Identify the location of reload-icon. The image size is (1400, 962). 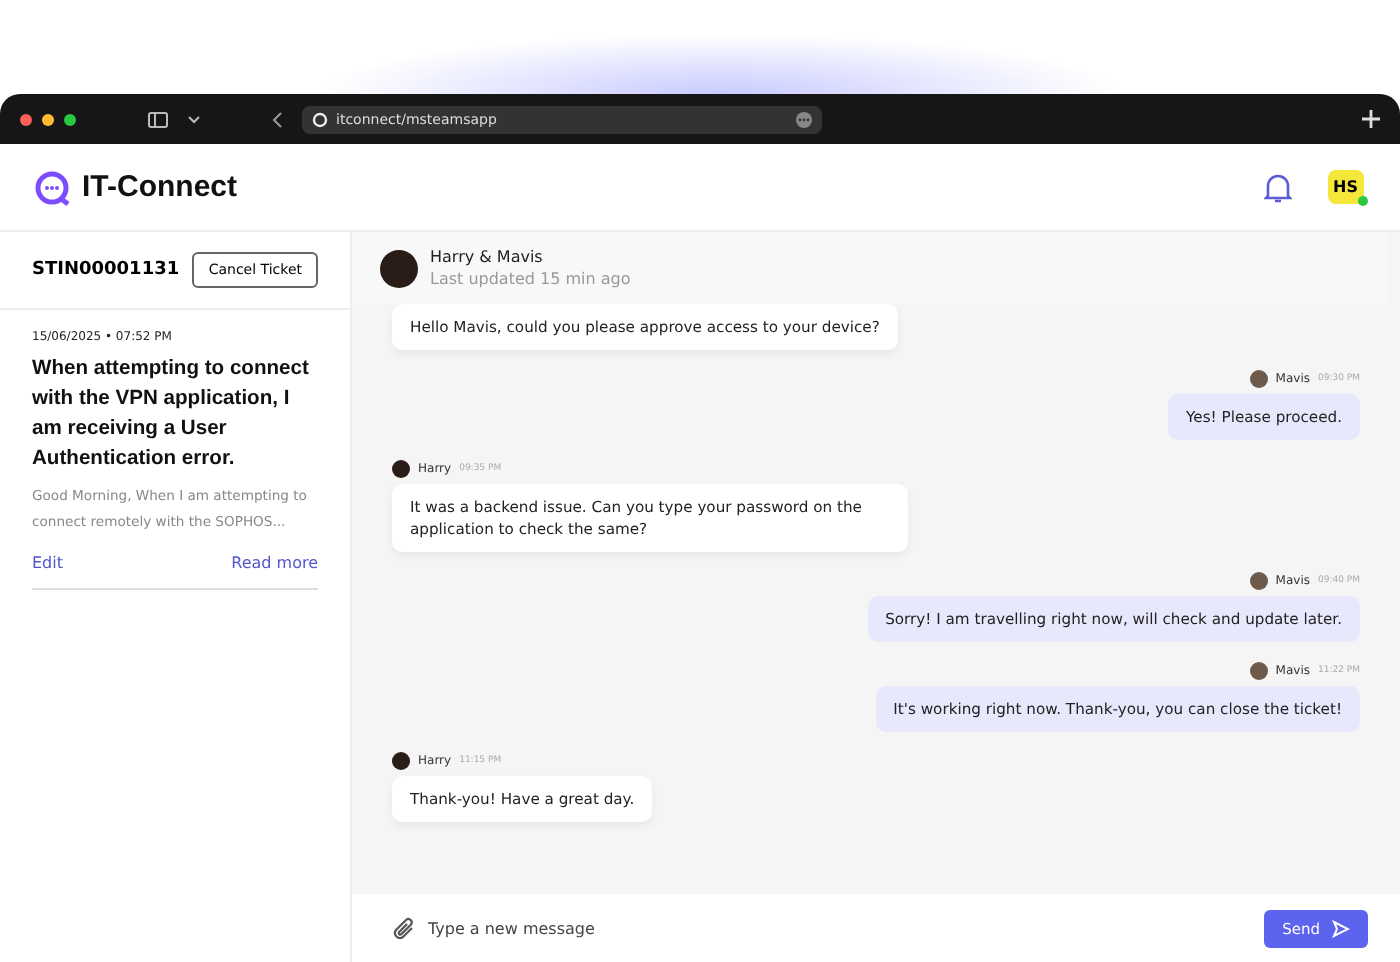
(320, 119).